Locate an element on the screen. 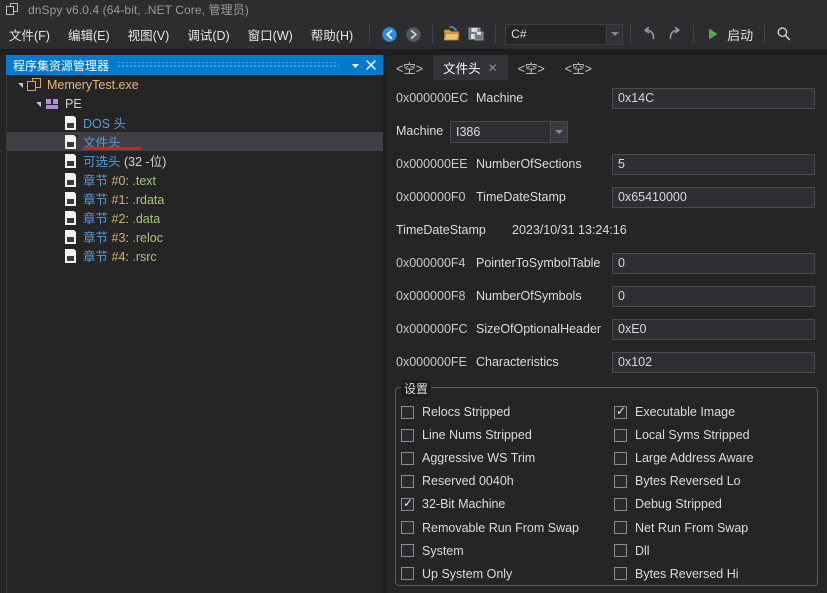  setting-left-checkbox-0: Relocs Stripped is located at coordinates (455, 412).